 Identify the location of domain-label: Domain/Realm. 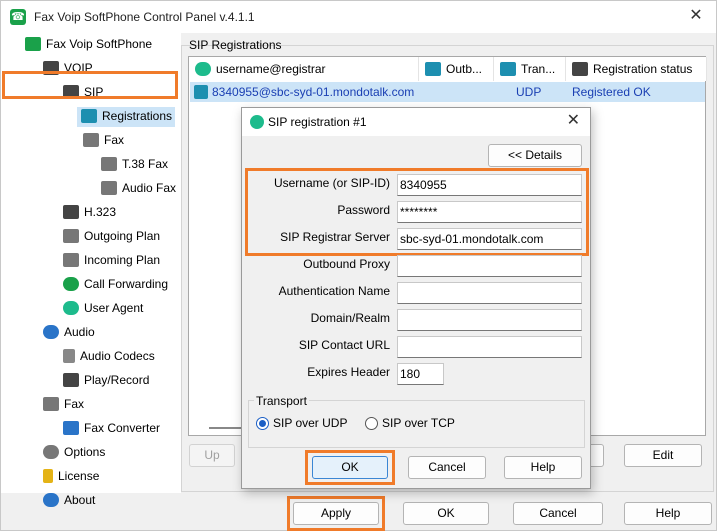
(350, 318).